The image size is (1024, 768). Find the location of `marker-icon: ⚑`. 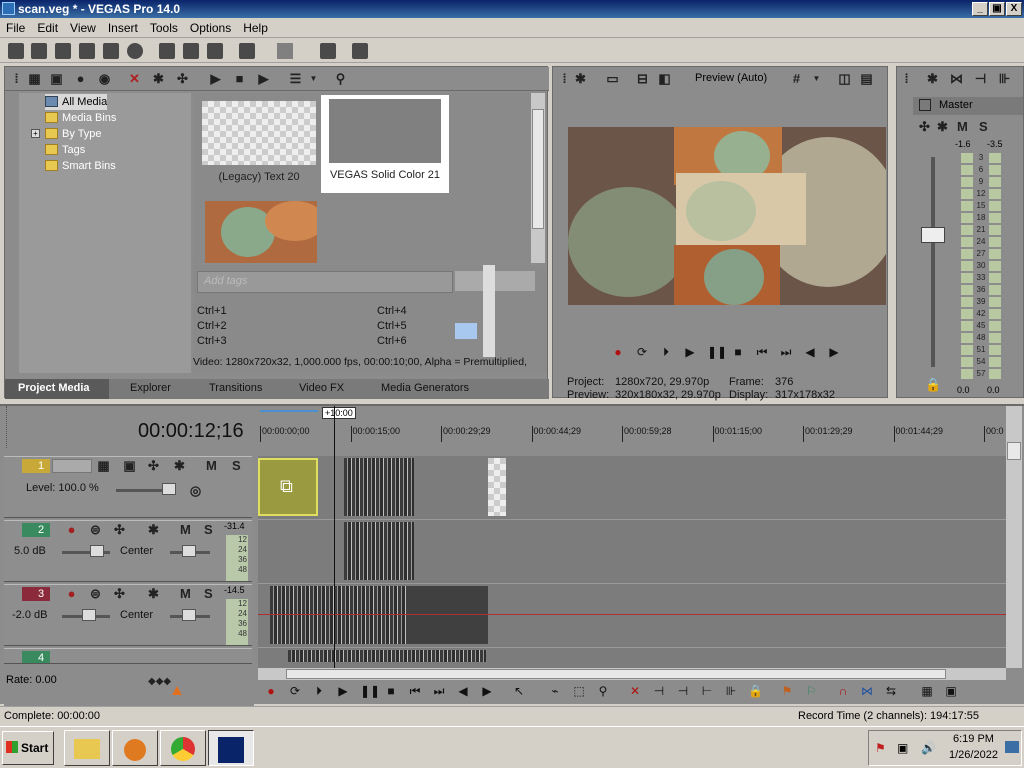

marker-icon: ⚑ is located at coordinates (787, 691).